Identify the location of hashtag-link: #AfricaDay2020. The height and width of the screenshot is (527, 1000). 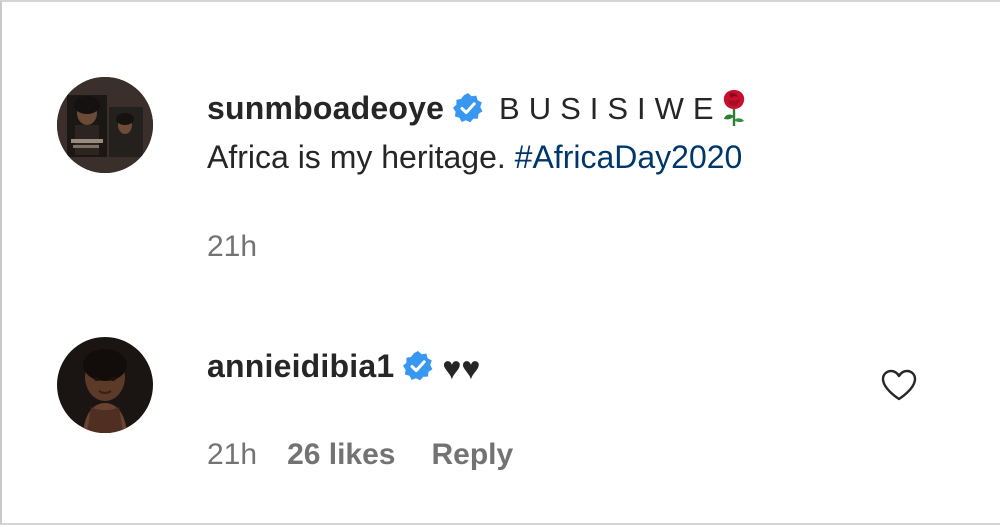
(629, 157).